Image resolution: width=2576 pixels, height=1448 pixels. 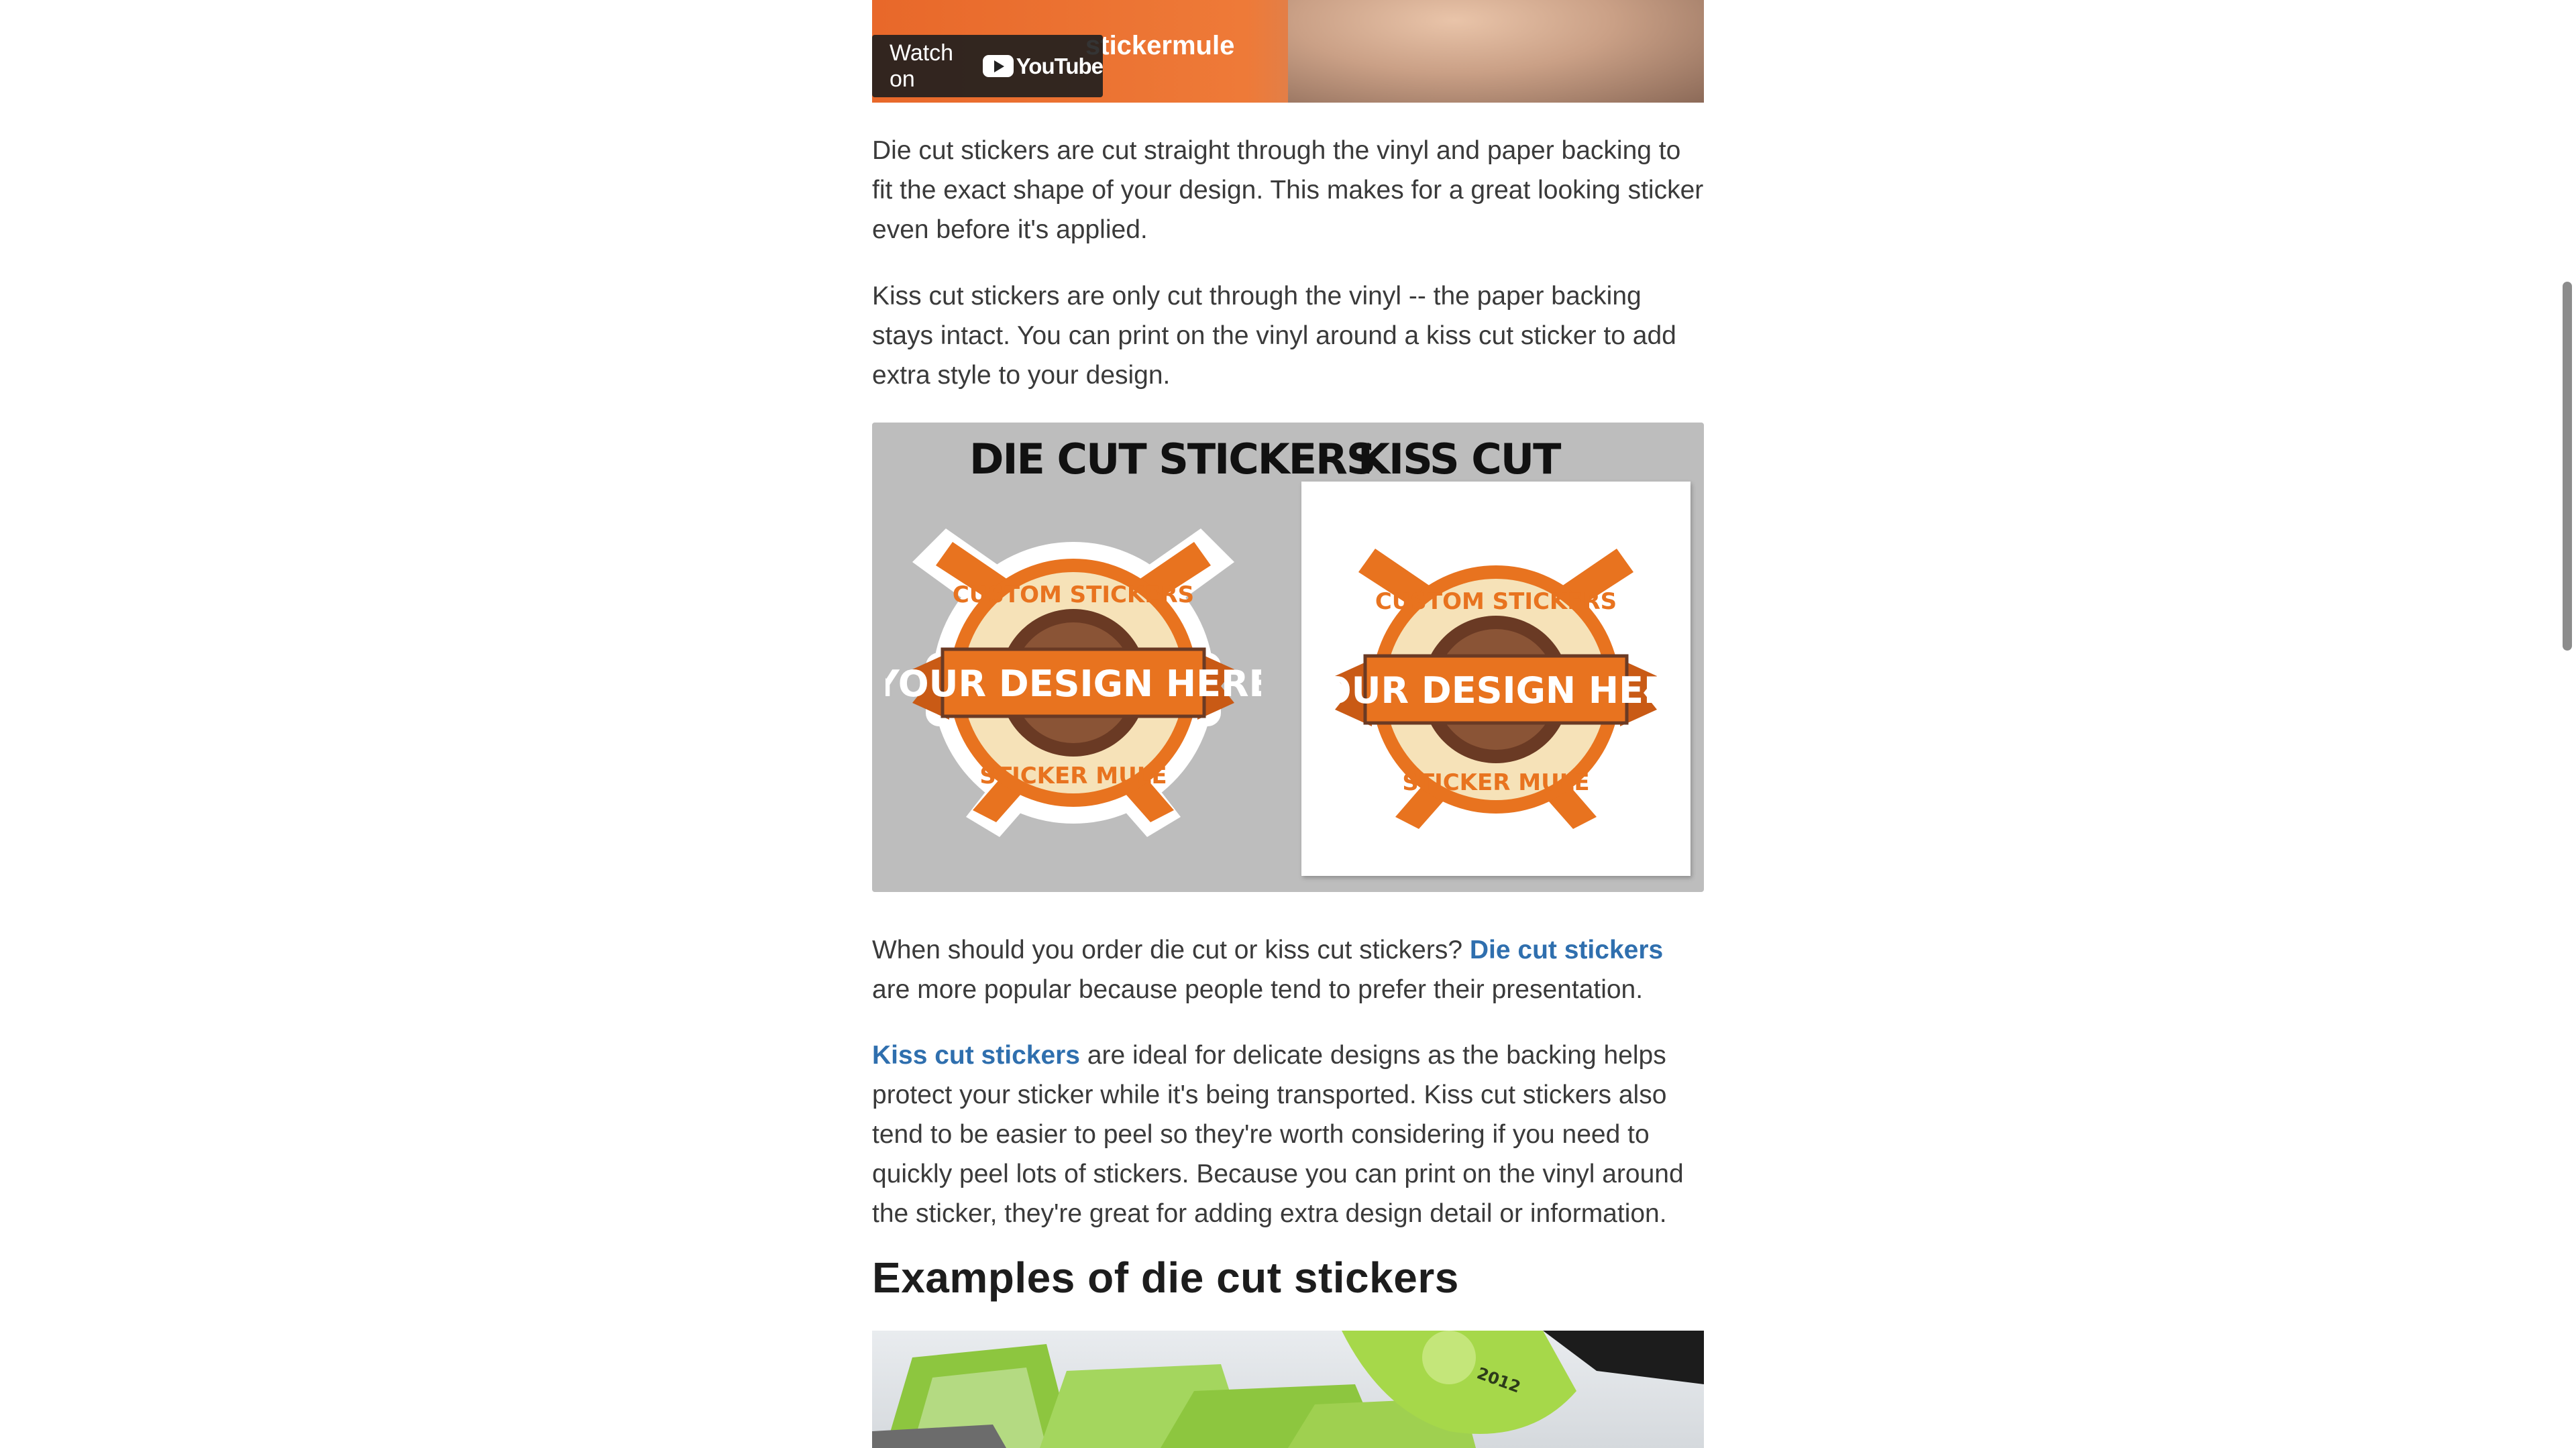 I want to click on vertical-scrollbar-thumb, so click(x=2567, y=466).